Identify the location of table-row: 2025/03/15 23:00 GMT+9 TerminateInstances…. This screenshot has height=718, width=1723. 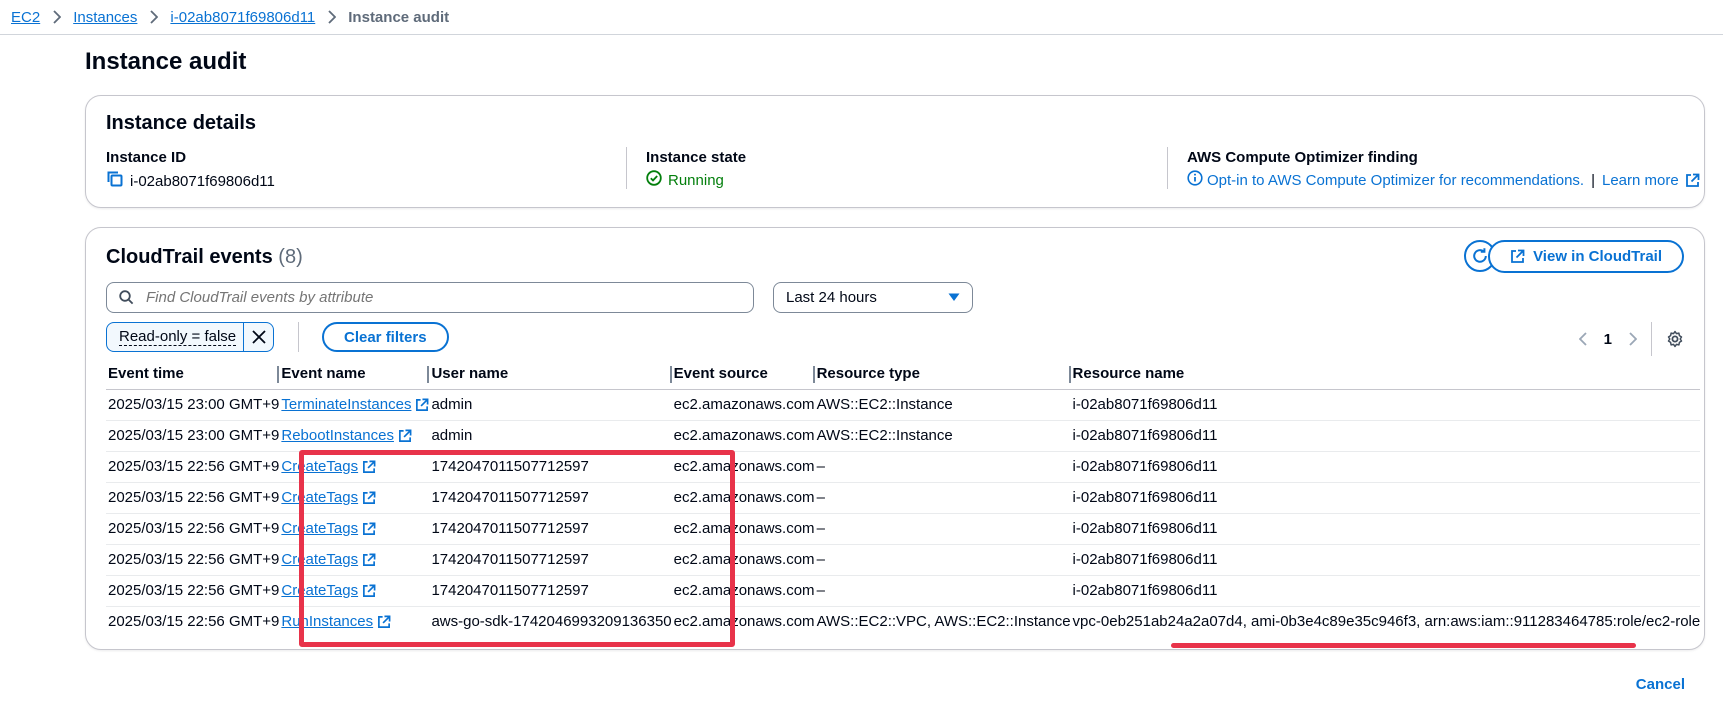
(903, 405).